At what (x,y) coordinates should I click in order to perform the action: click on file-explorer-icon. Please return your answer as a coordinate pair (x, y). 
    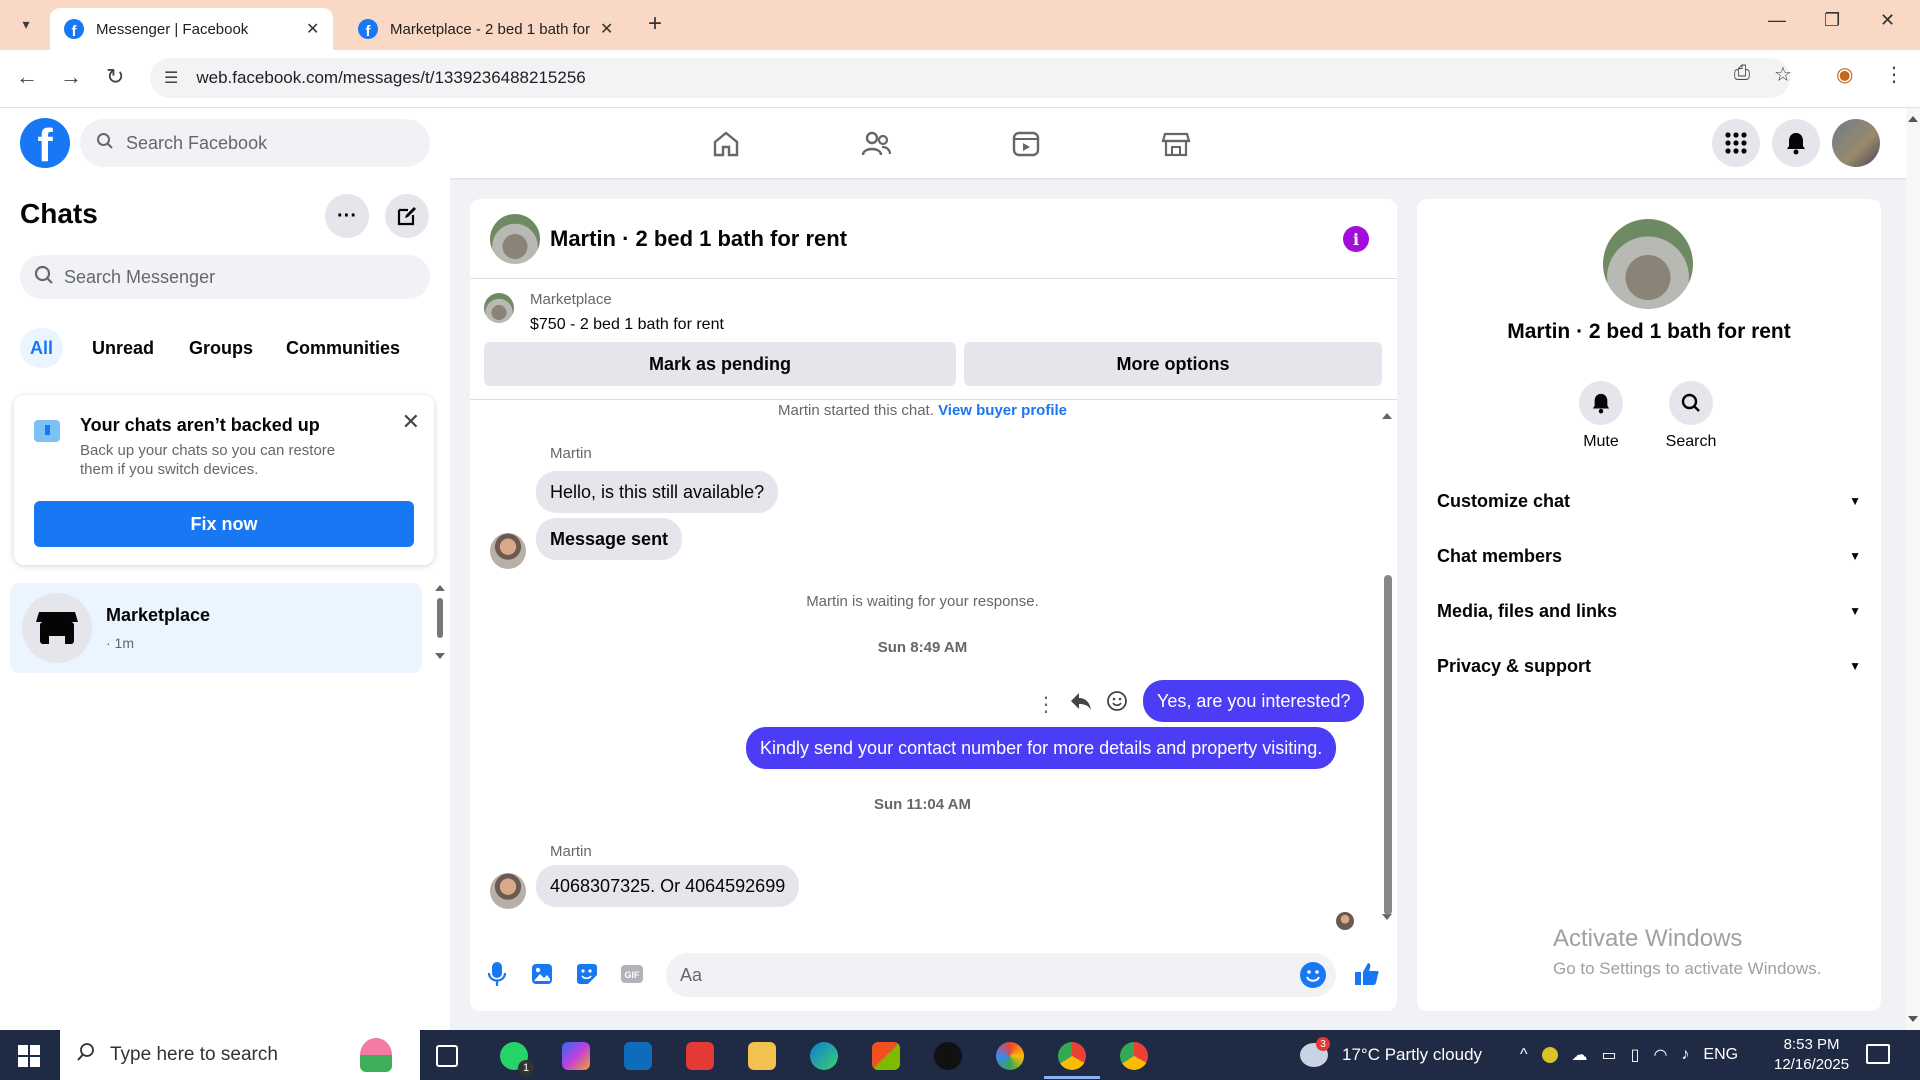
    Looking at the image, I should click on (762, 1056).